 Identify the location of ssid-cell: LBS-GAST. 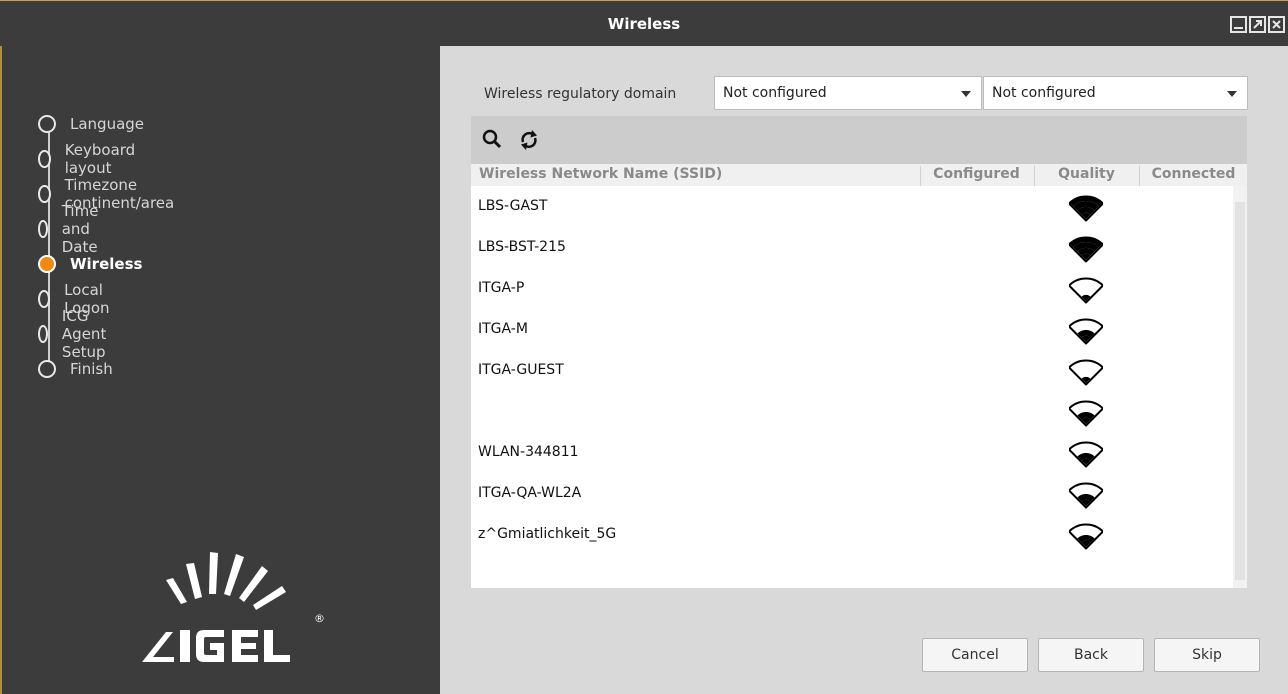
(513, 206).